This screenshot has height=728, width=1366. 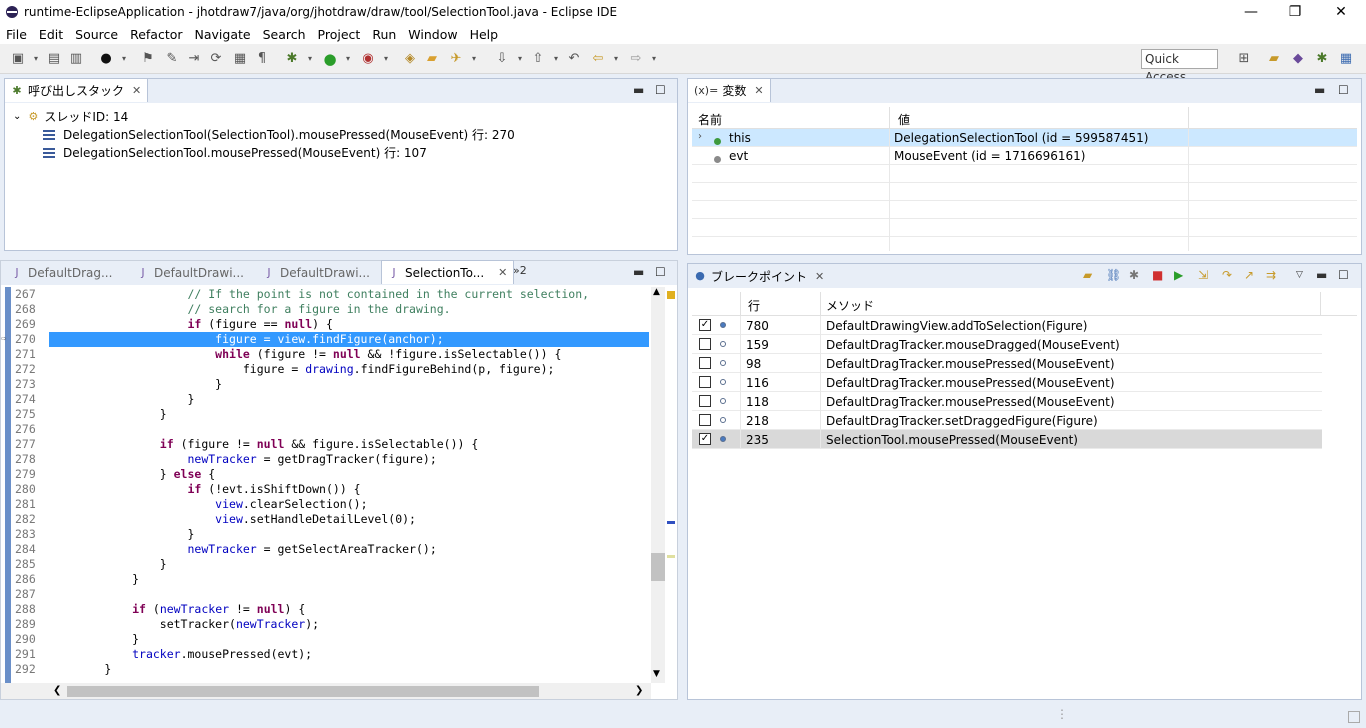 I want to click on menu-search: Search, so click(x=284, y=34).